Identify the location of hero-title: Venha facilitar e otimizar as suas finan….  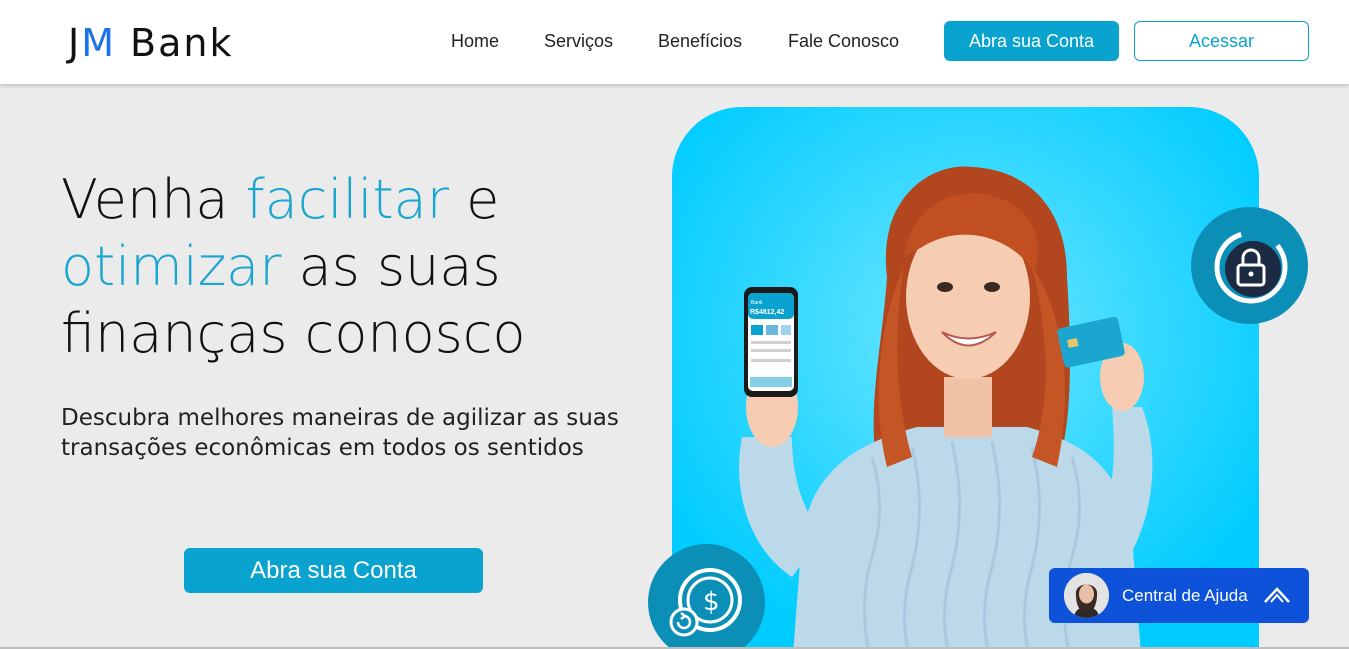
(341, 266).